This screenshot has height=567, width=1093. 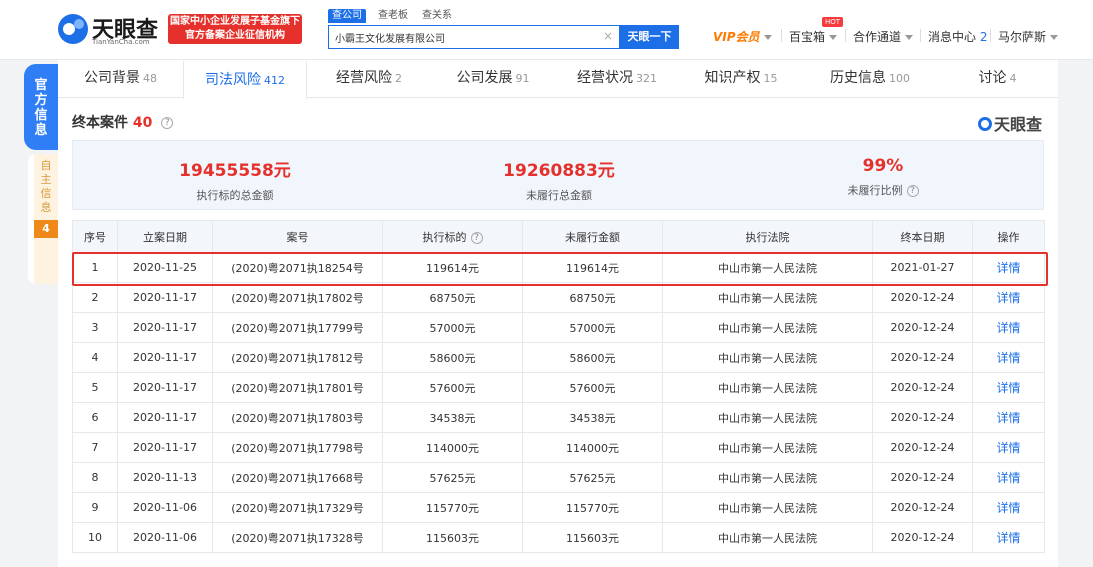 I want to click on user-menu: 马尔萨斯, so click(x=1028, y=36).